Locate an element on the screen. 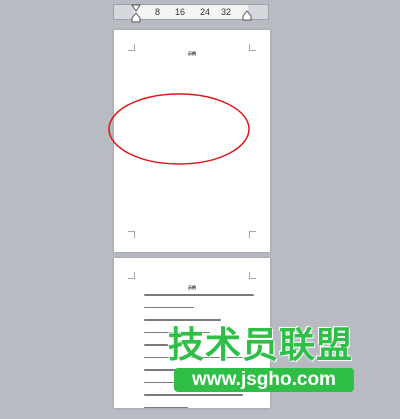 The image size is (400, 419). site-watermark-logo: 技术员联盟 www.jsgho.com is located at coordinates (263, 362).